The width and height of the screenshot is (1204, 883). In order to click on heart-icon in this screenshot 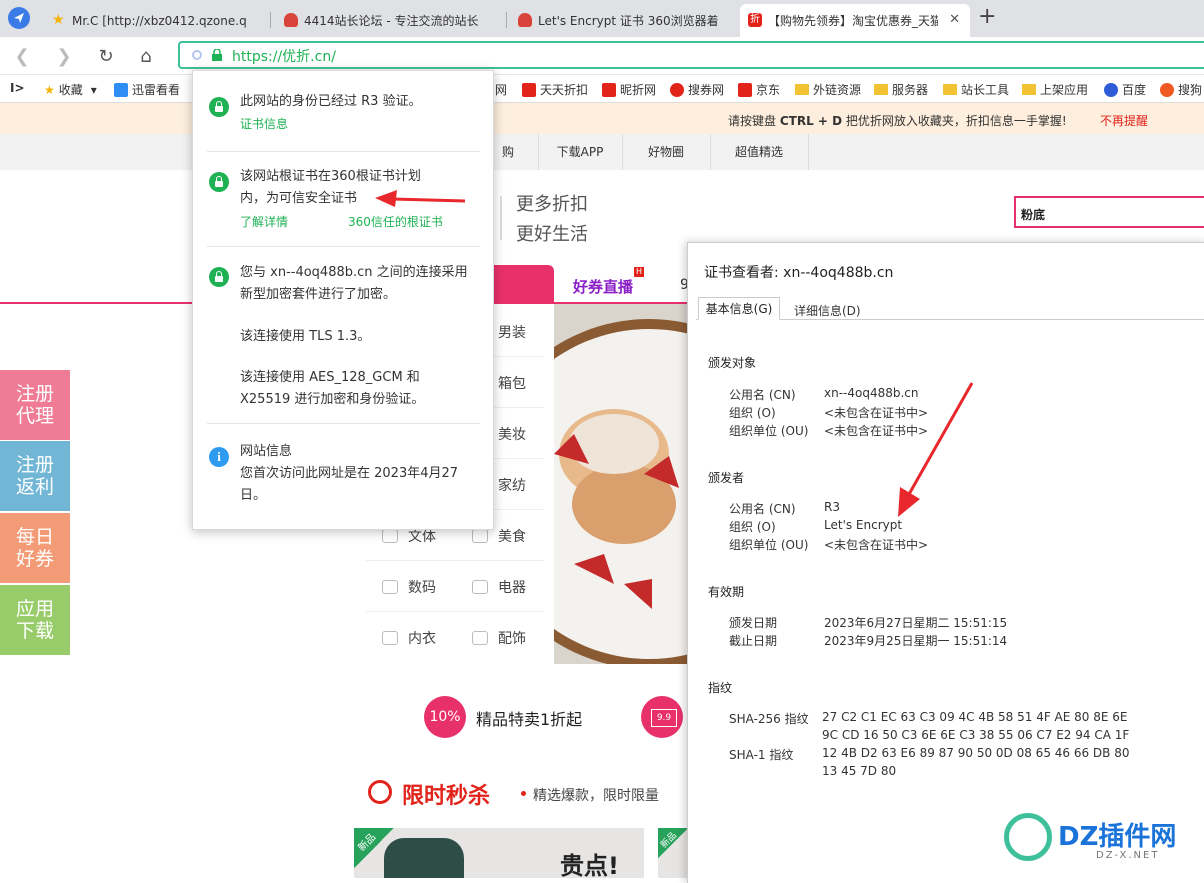, I will do `click(677, 89)`.